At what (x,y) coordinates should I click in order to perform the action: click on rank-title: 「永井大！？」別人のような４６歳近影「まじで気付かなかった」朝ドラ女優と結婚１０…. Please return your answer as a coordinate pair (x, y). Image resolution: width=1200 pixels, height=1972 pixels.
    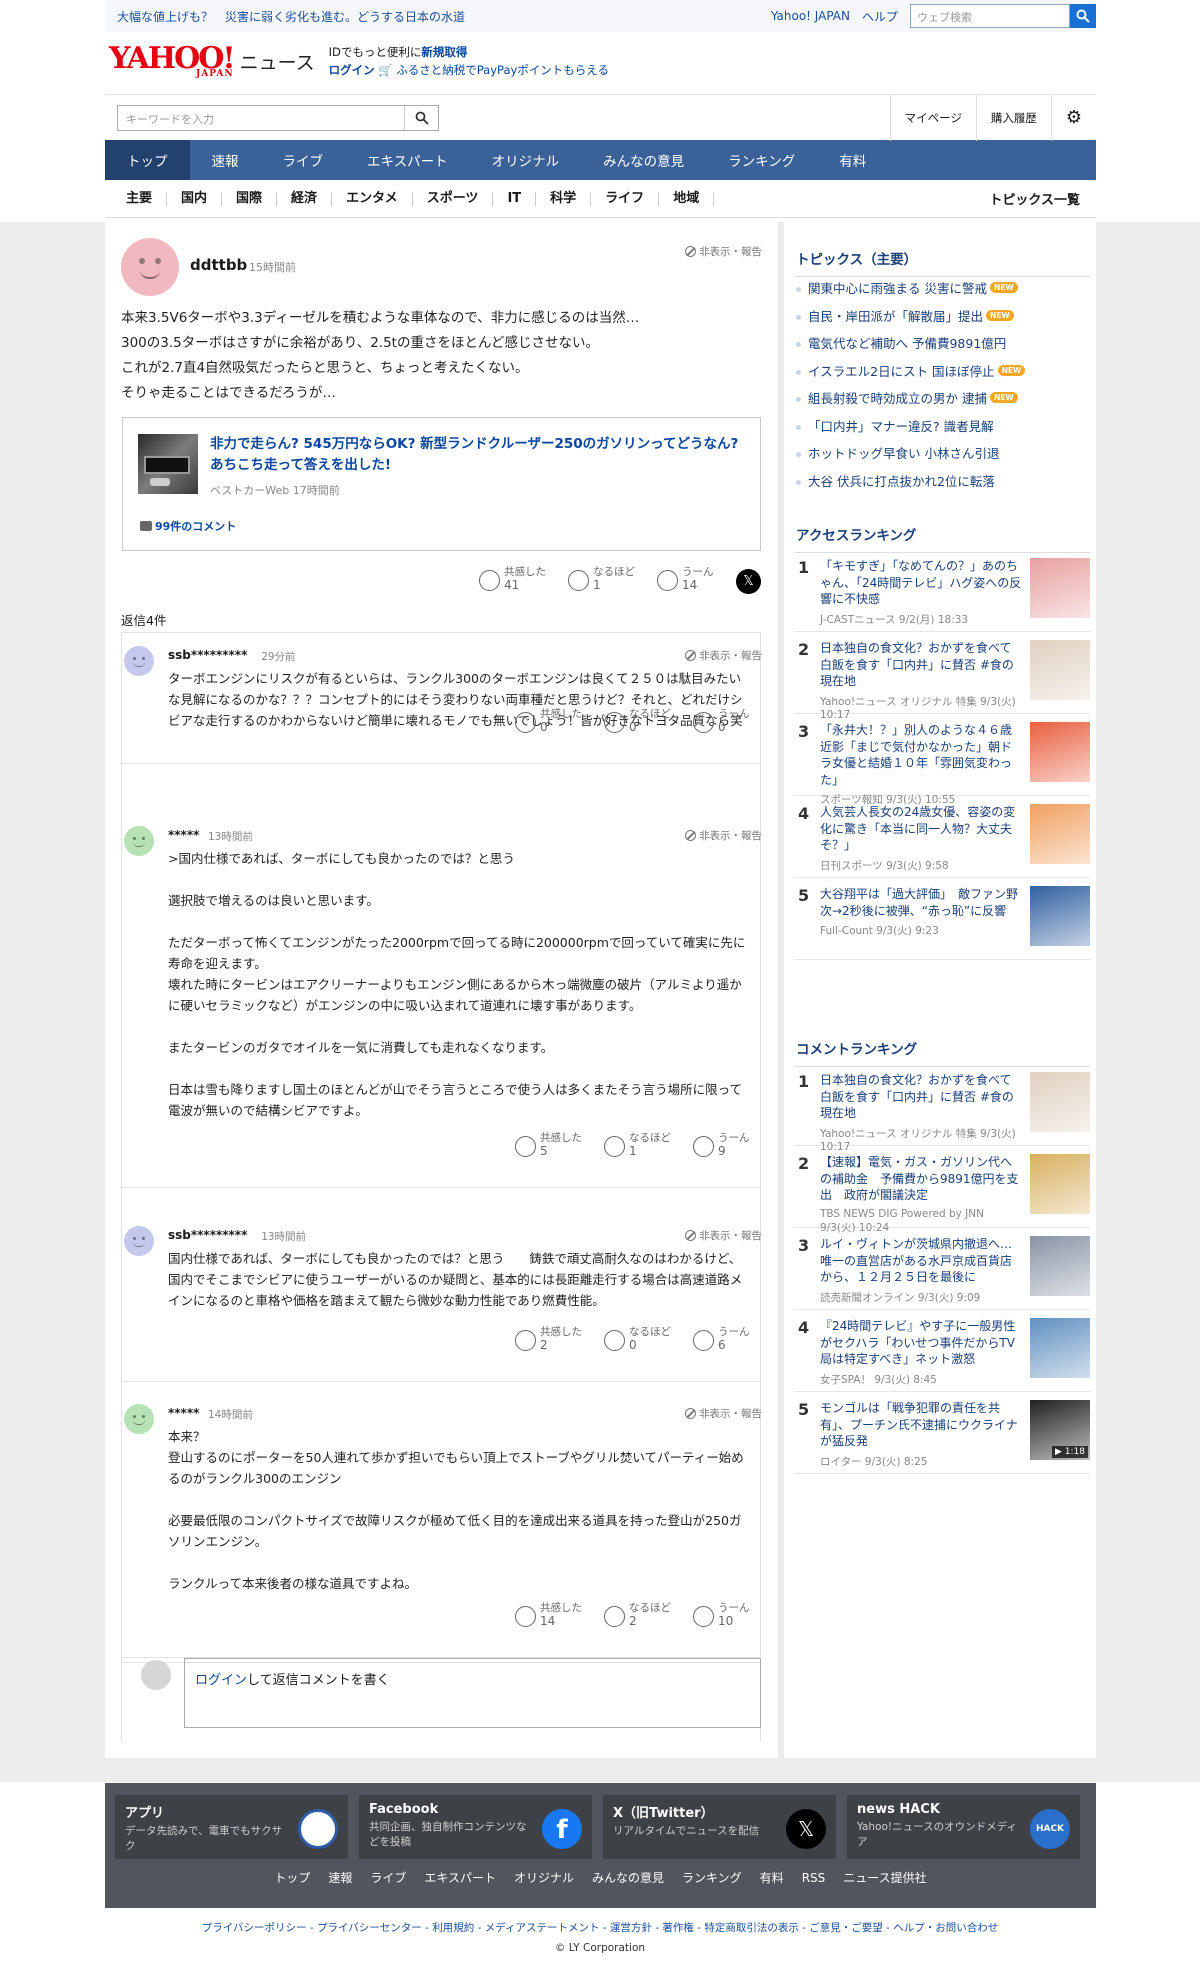
    Looking at the image, I should click on (921, 755).